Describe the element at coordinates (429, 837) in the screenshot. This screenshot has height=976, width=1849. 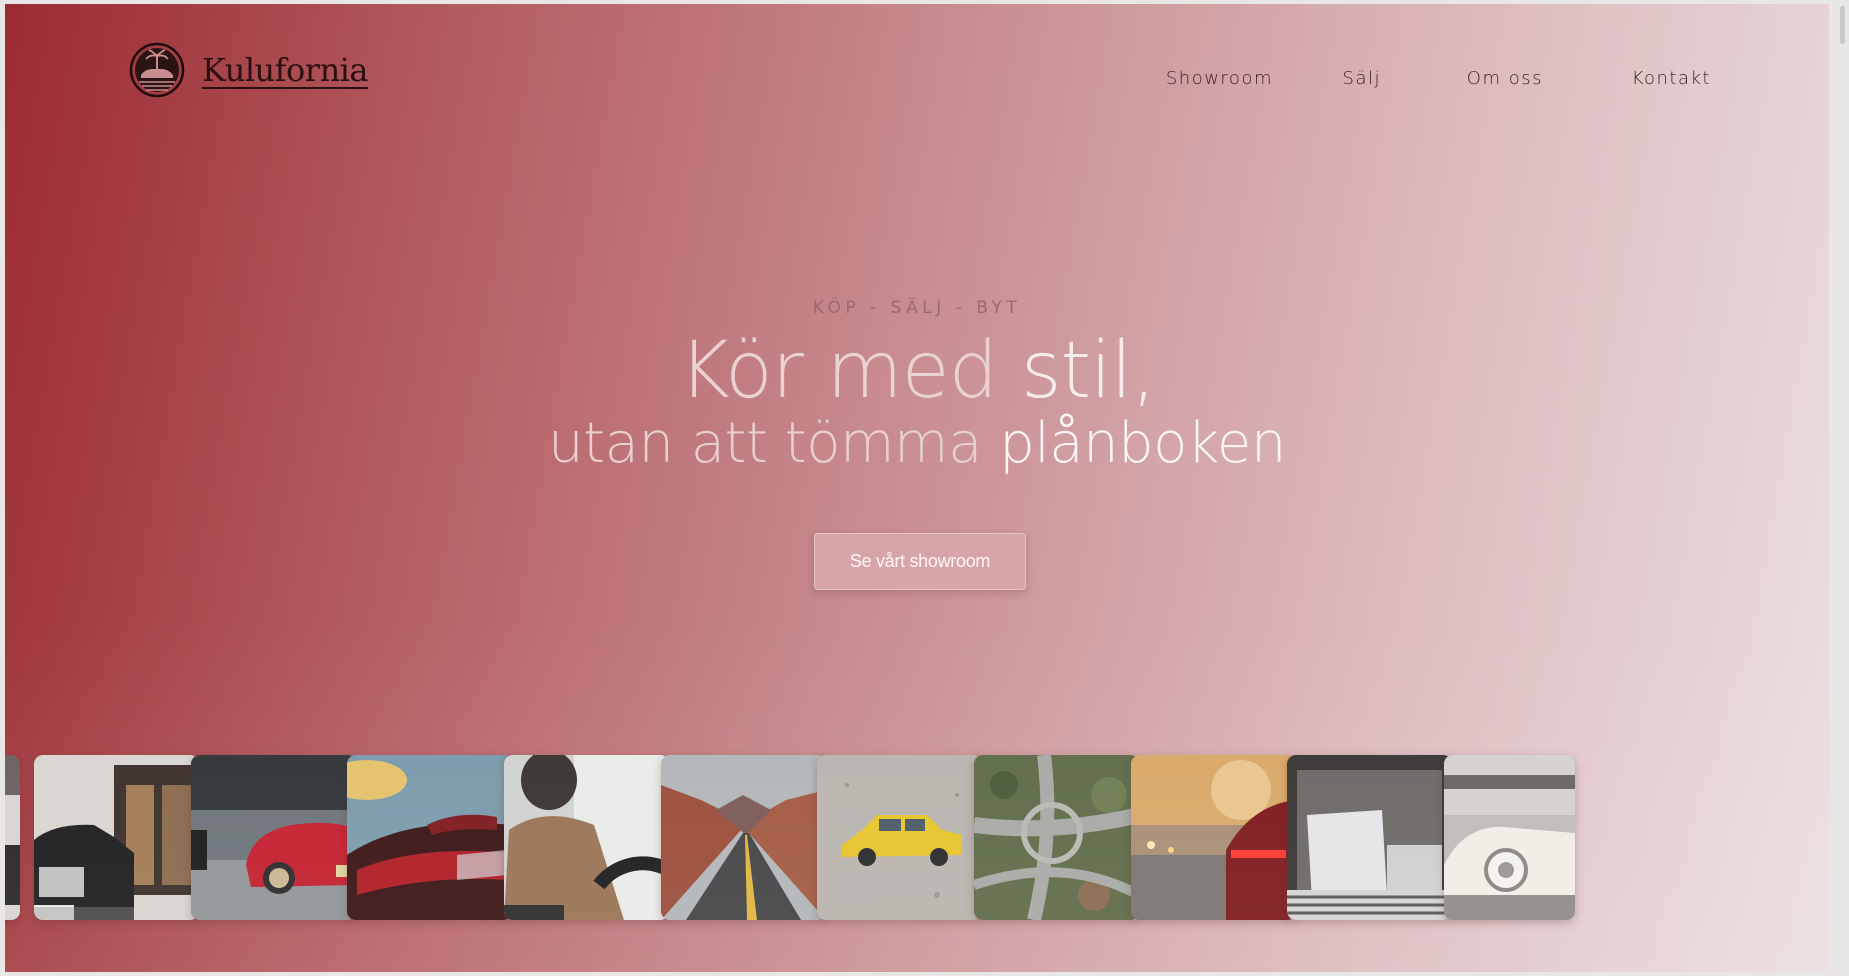
I see `gallery-image-red-car-tail-light` at that location.